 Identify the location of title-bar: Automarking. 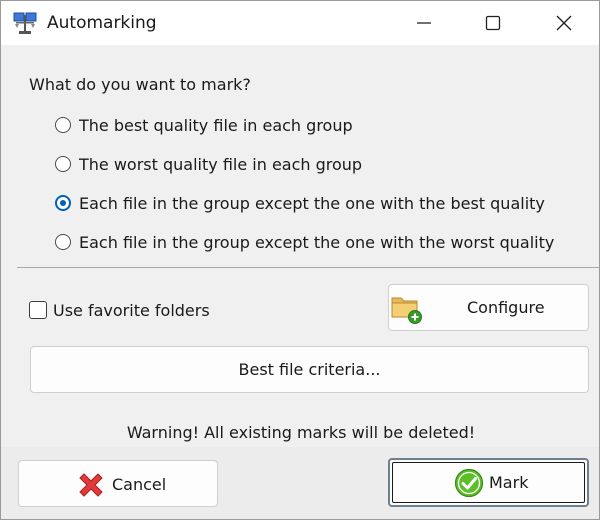
(300, 23).